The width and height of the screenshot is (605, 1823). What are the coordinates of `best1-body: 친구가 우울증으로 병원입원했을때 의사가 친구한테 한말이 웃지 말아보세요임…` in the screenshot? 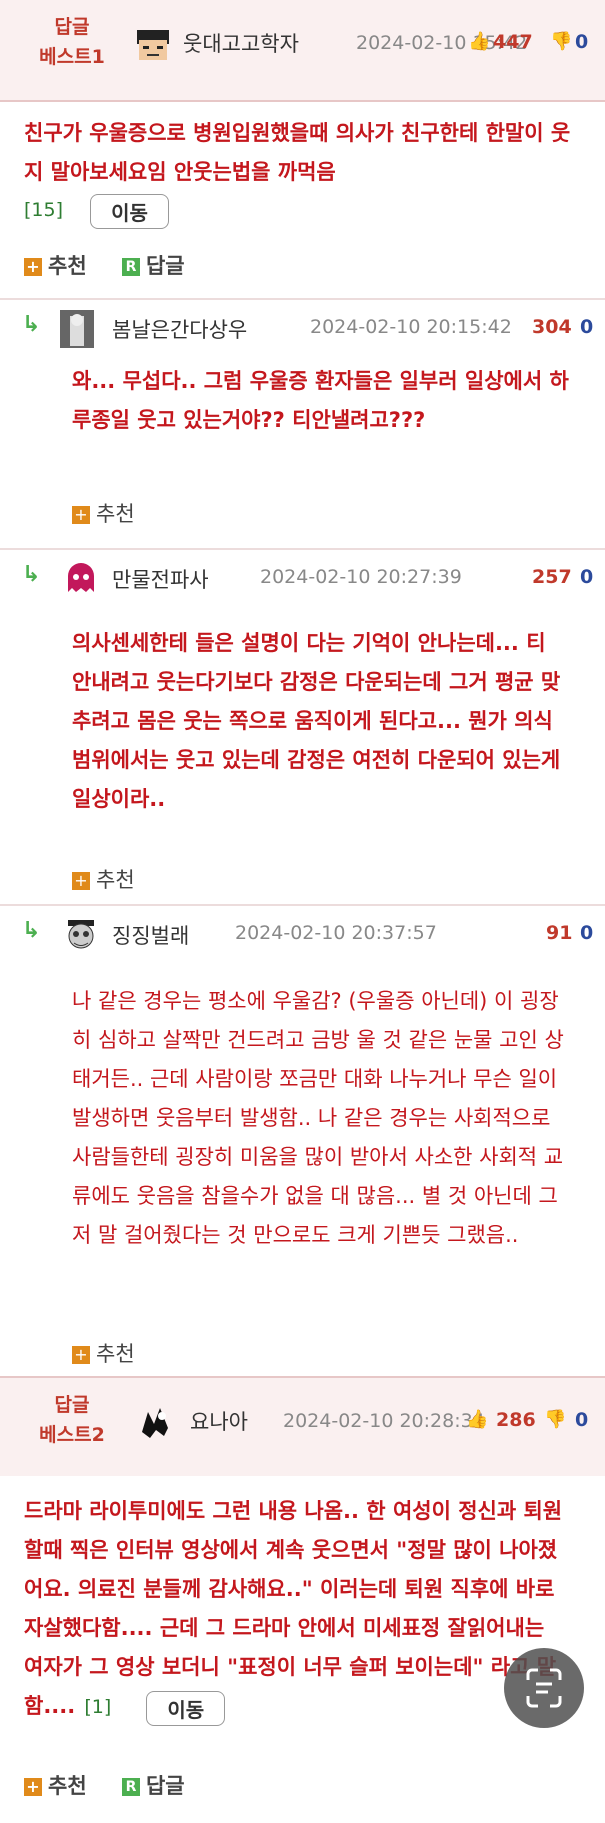 It's located at (302, 200).